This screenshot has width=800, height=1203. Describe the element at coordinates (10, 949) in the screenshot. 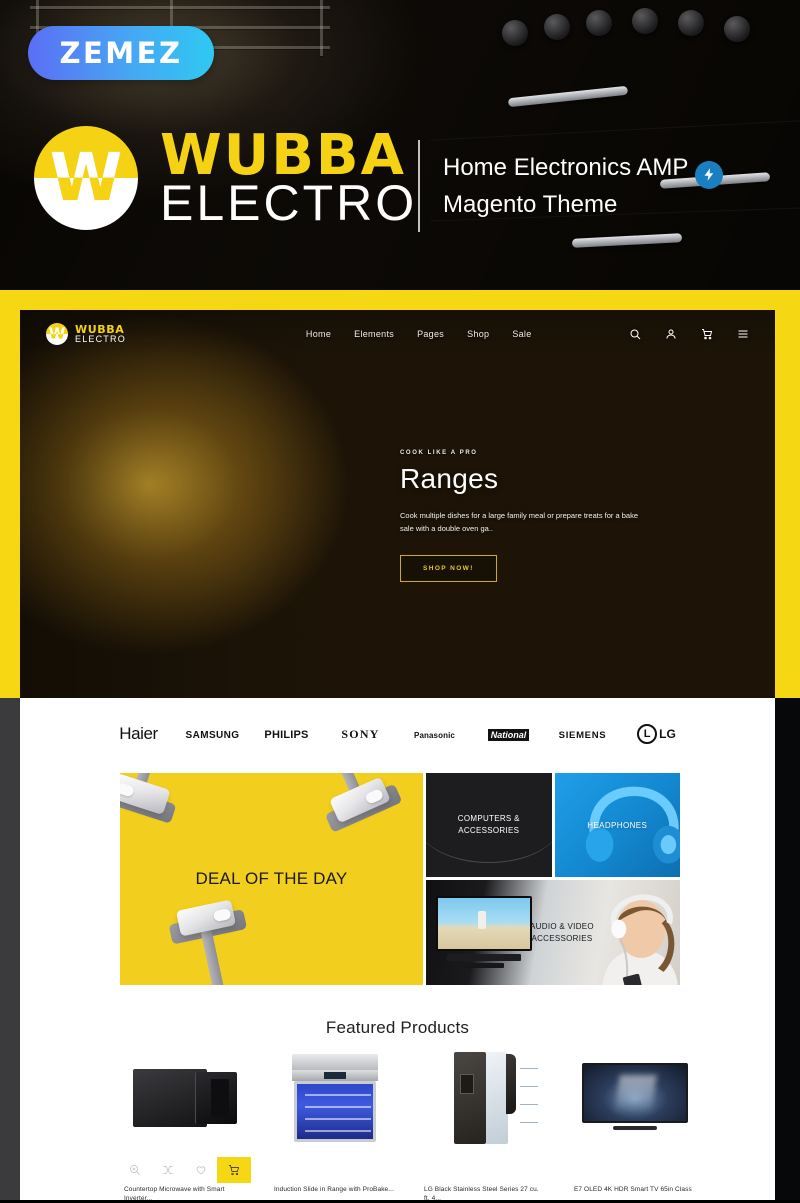

I see `left-edge-strip` at that location.